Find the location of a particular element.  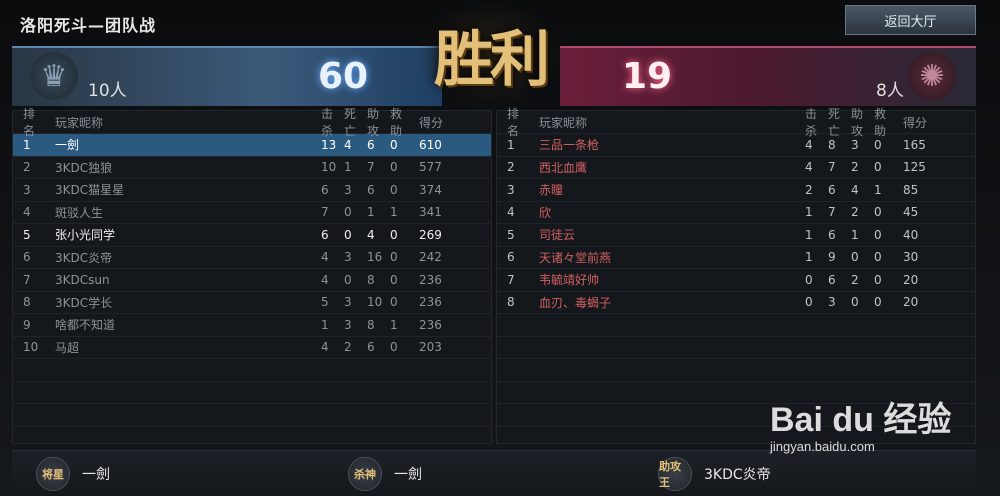

table-row: 2 3KDC独狼 10 1 7 0 577 is located at coordinates (252, 167).